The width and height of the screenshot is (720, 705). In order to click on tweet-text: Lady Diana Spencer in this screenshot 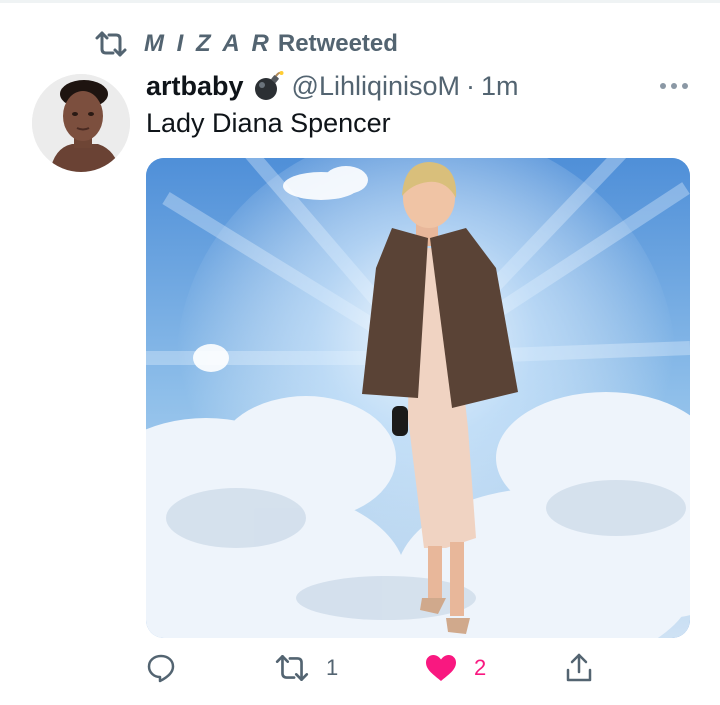, I will do `click(268, 123)`.